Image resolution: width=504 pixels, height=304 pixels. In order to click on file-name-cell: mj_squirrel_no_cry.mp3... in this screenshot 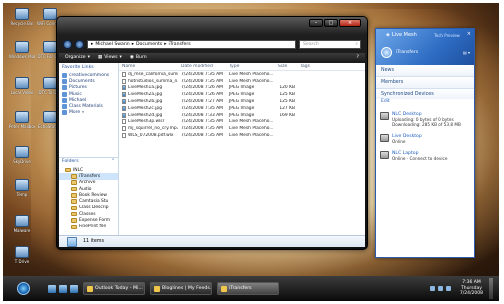, I will do `click(148, 129)`.